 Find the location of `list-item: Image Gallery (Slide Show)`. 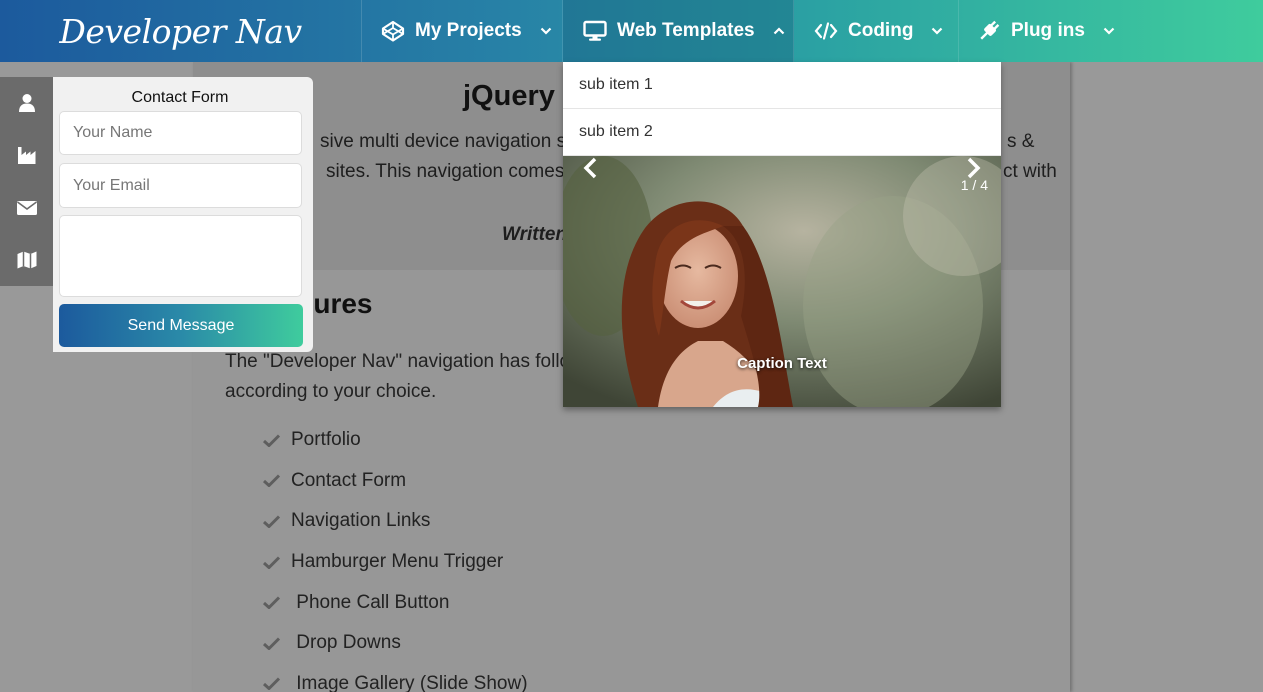

list-item: Image Gallery (Slide Show) is located at coordinates (395, 678).